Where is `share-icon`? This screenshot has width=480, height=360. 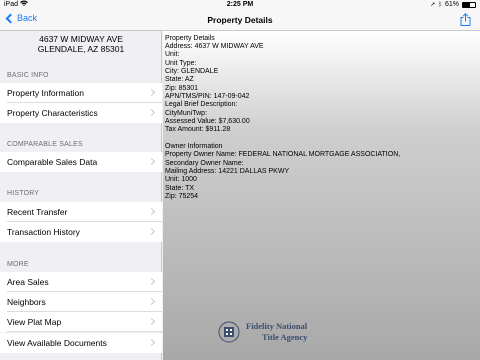
share-icon is located at coordinates (465, 19).